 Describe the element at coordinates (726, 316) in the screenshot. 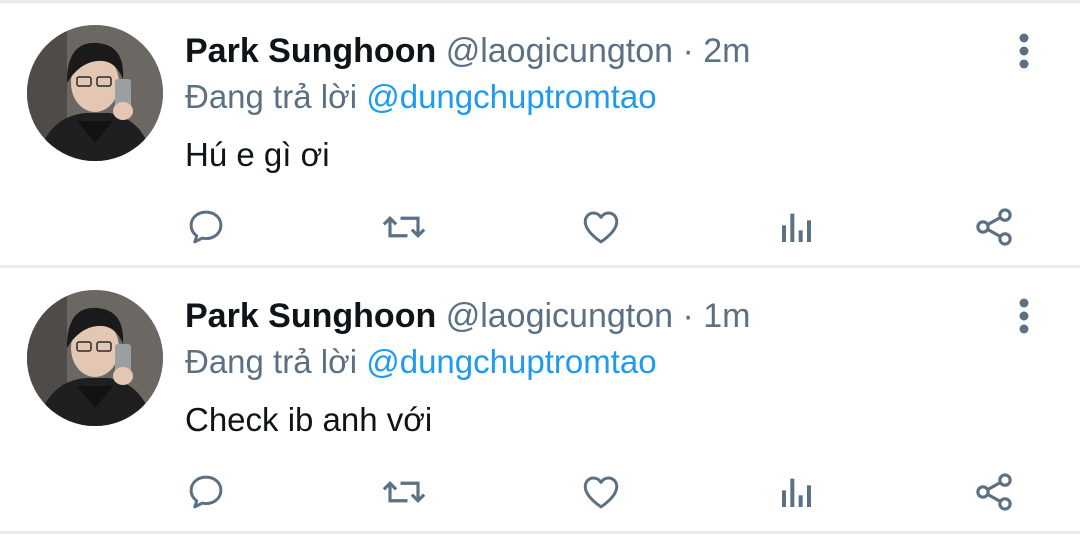

I see `timestamp: 1m` at that location.